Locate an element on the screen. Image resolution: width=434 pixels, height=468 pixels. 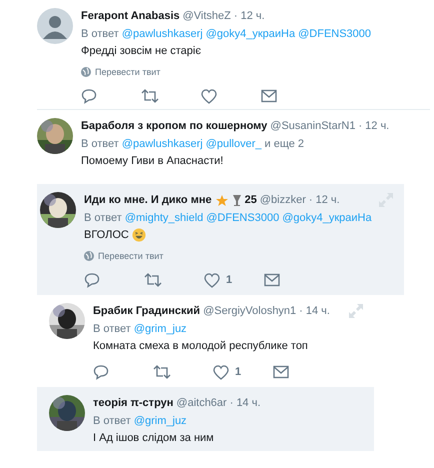
reply-more: и еще 2 is located at coordinates (284, 144).